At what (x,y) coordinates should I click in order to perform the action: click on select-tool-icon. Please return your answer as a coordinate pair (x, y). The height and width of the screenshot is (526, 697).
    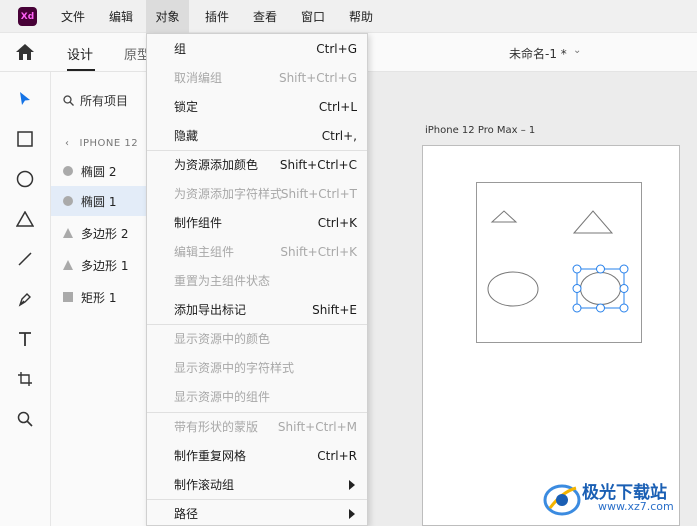
    Looking at the image, I should click on (25, 99).